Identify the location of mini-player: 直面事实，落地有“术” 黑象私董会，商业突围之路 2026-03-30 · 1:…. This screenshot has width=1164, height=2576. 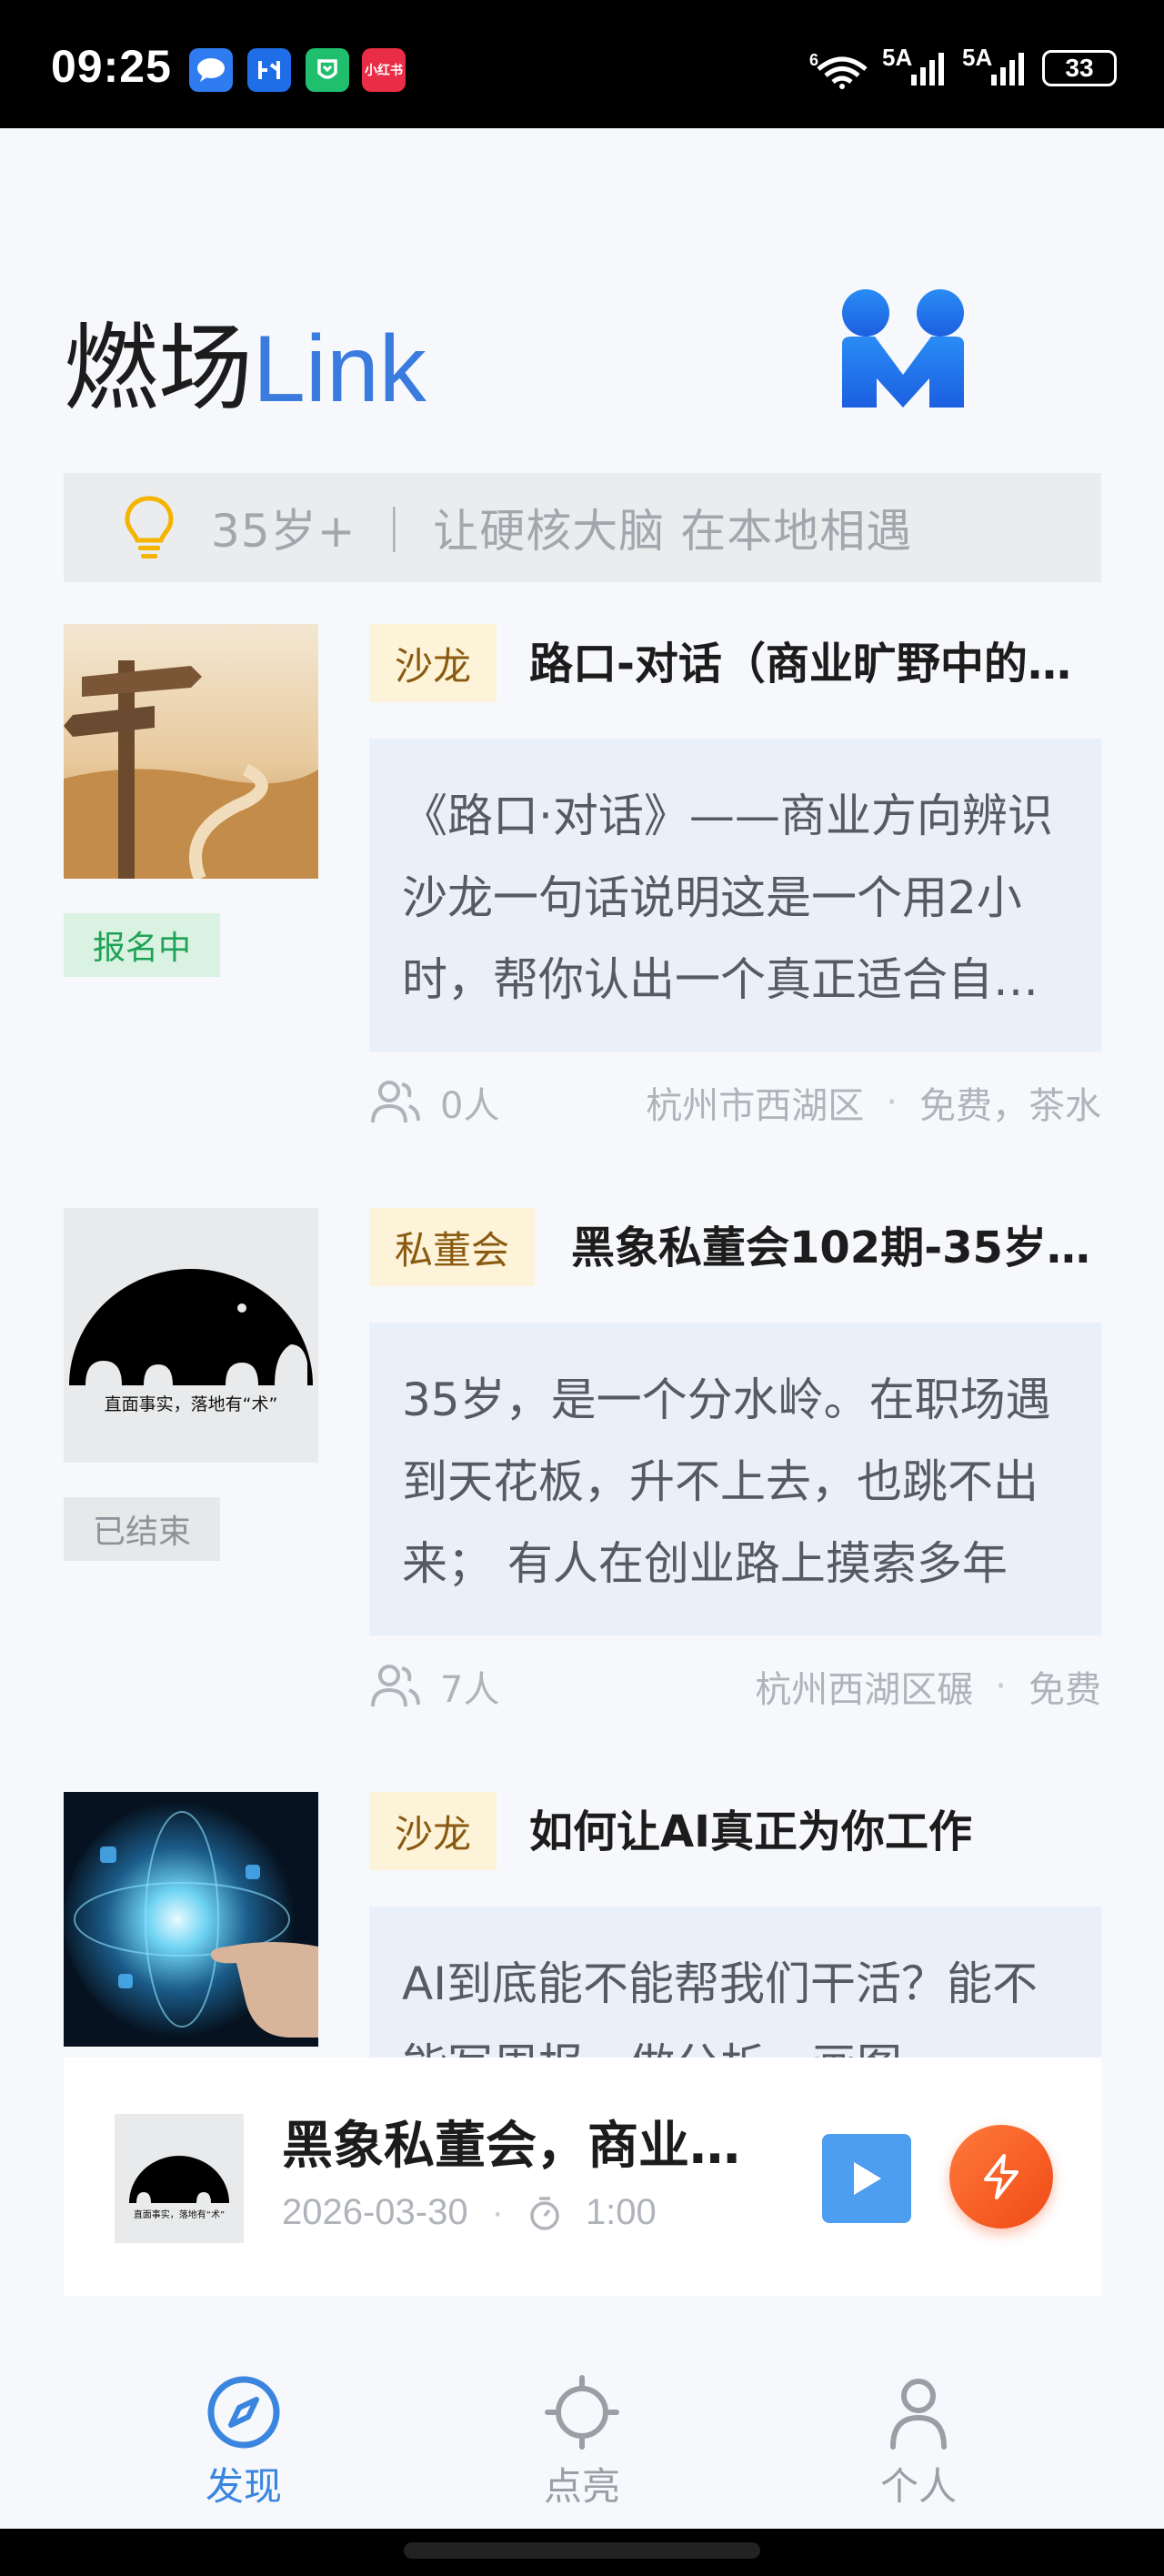
(582, 2177).